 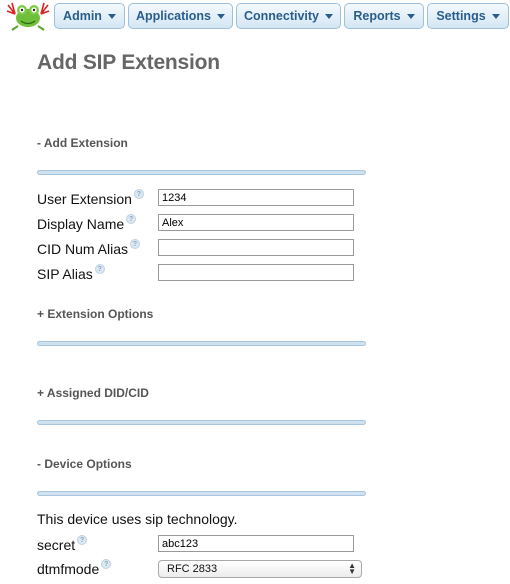 I want to click on sip-alias-label: SIP Alias ?, so click(x=71, y=273).